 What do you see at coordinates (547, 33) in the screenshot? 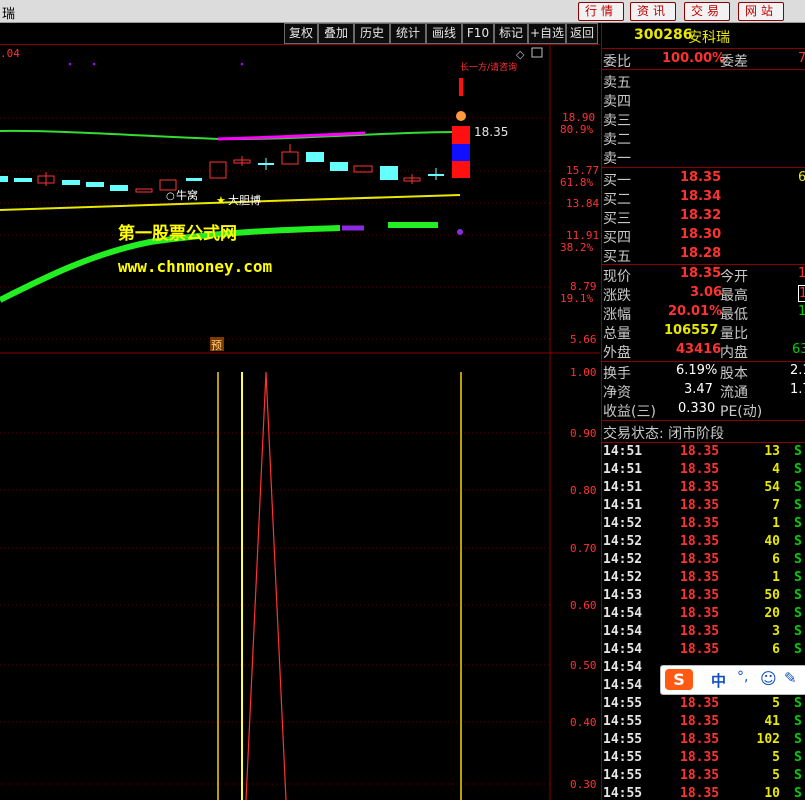
I see `add-watchlist-button: +自选` at bounding box center [547, 33].